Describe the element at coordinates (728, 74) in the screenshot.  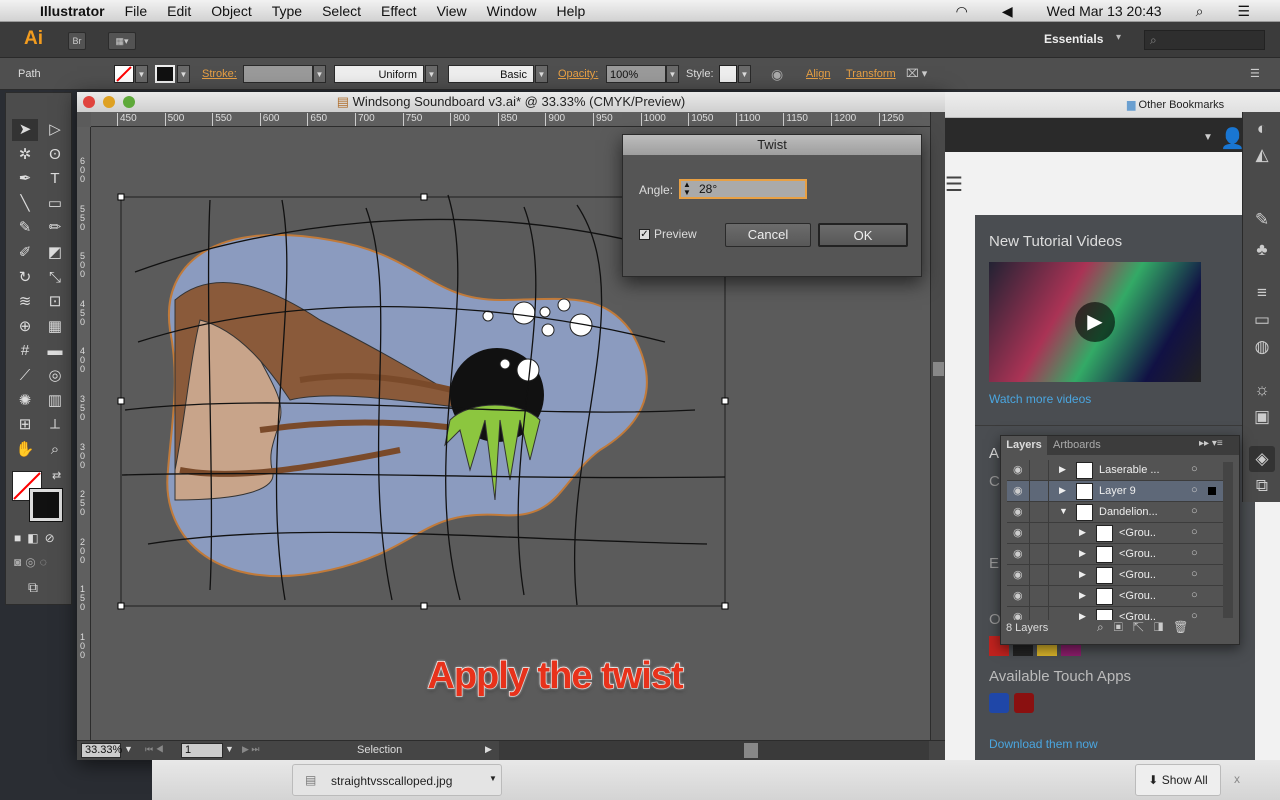
I see `graphic-style-swatch` at that location.